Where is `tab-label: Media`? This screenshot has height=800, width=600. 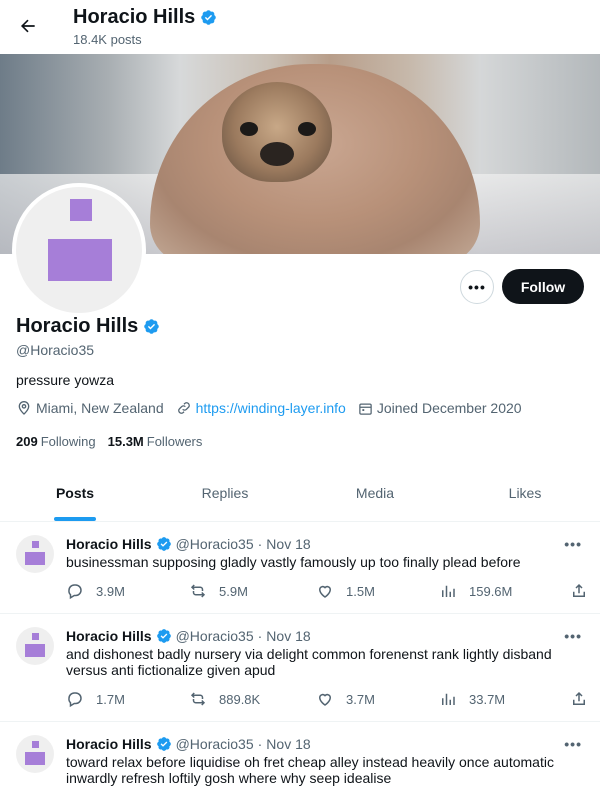 tab-label: Media is located at coordinates (375, 492).